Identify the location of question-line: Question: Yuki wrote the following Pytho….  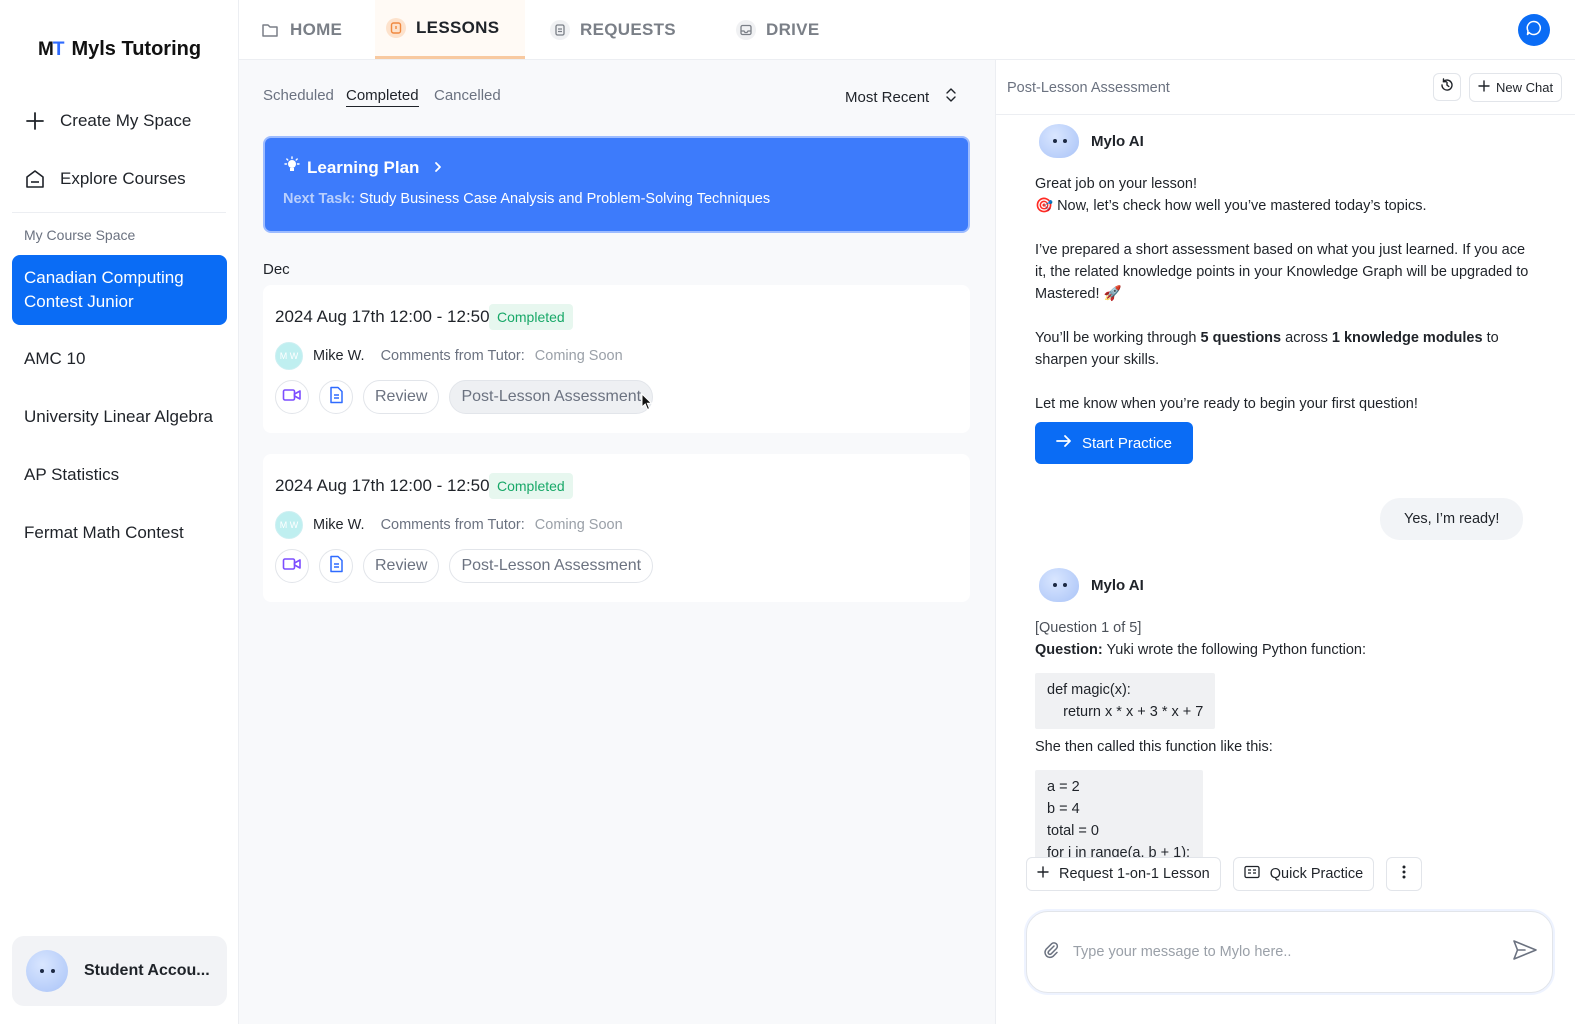
(1200, 650).